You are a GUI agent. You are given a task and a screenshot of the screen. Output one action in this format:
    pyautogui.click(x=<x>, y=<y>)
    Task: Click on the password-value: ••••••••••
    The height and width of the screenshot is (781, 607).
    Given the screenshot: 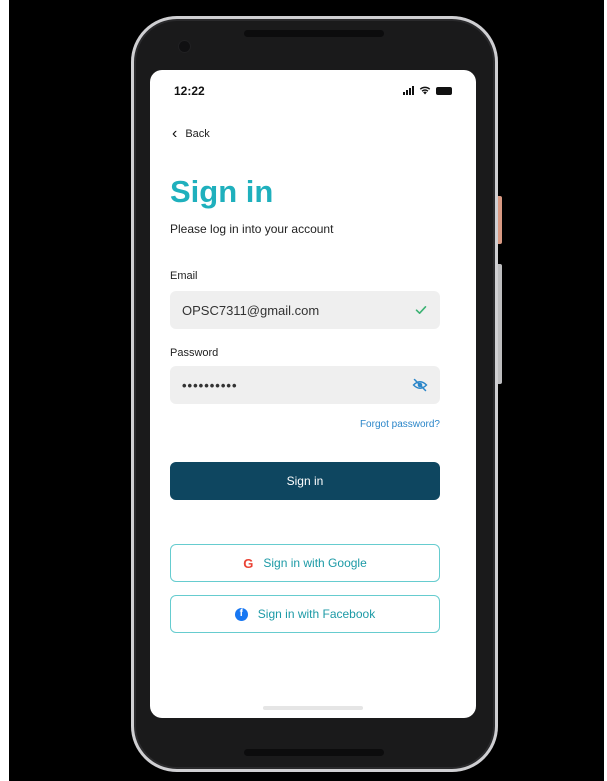 What is the action you would take?
    pyautogui.click(x=210, y=385)
    